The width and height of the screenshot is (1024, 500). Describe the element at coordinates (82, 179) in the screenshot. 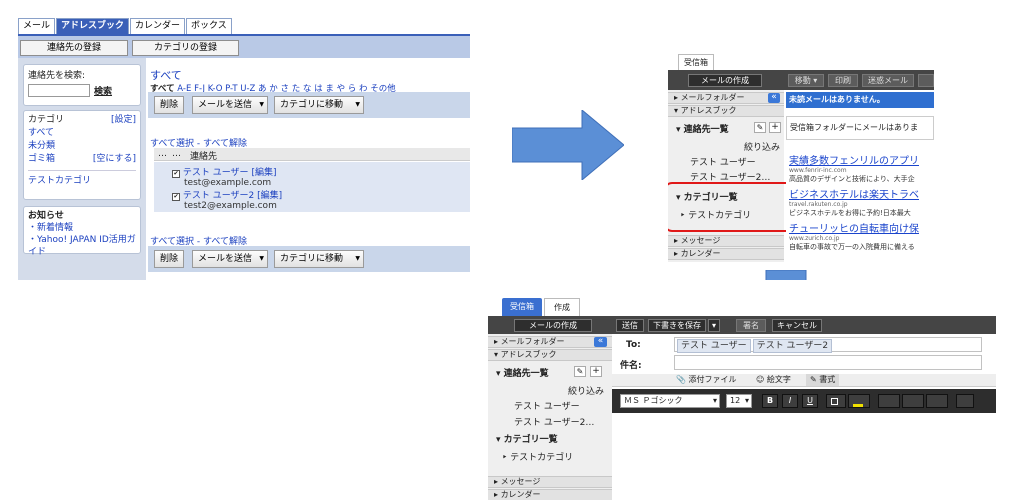

I see `category-item-test: テストカテゴリ` at that location.